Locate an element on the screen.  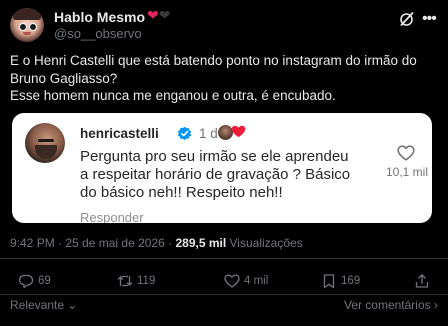
views-count: 289,5 mil is located at coordinates (201, 243).